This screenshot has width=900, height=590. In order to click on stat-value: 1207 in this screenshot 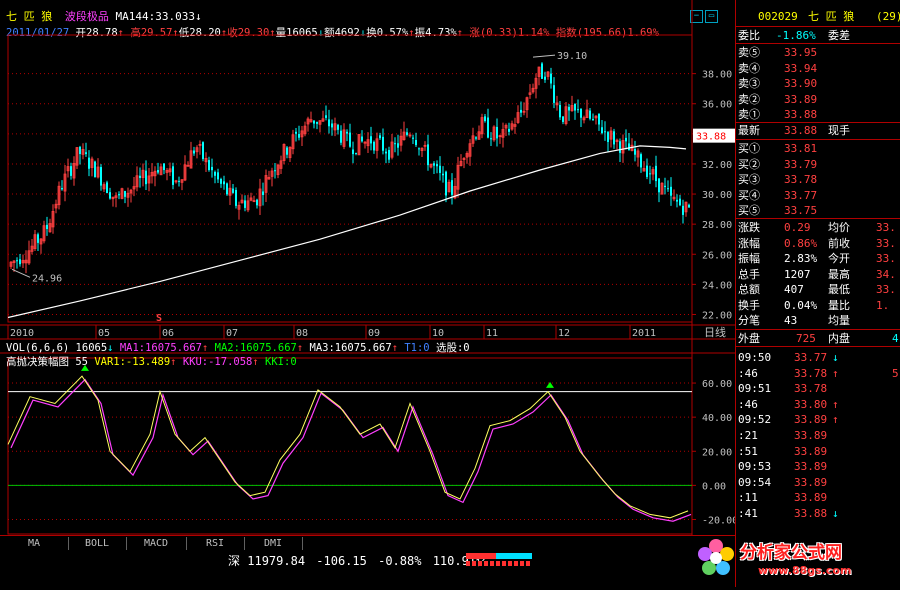, I will do `click(797, 274)`.